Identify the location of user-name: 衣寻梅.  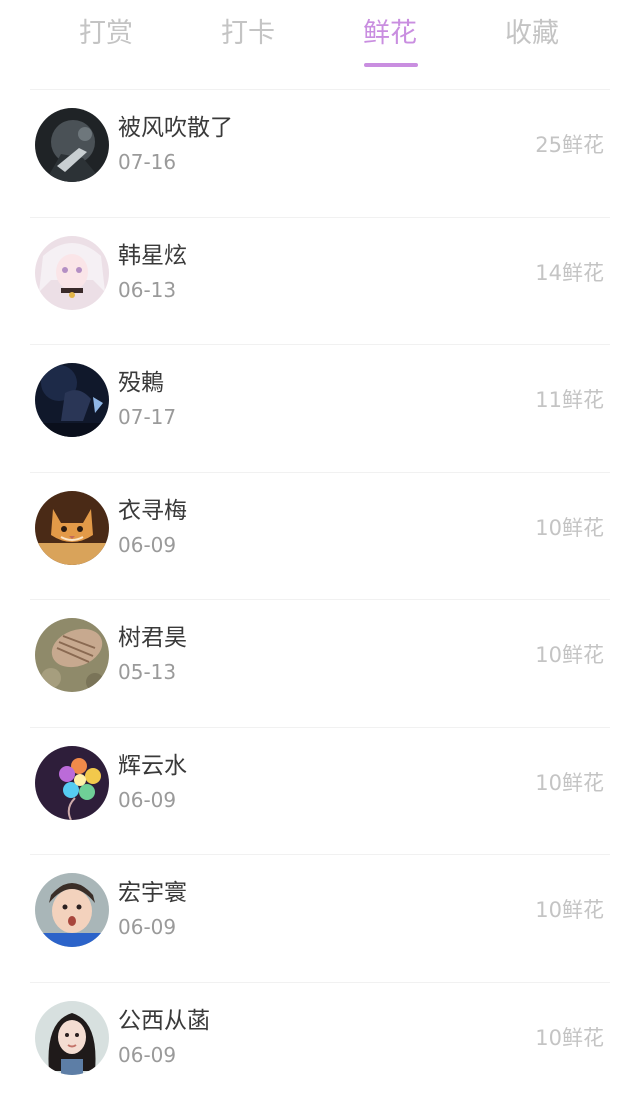
(152, 511).